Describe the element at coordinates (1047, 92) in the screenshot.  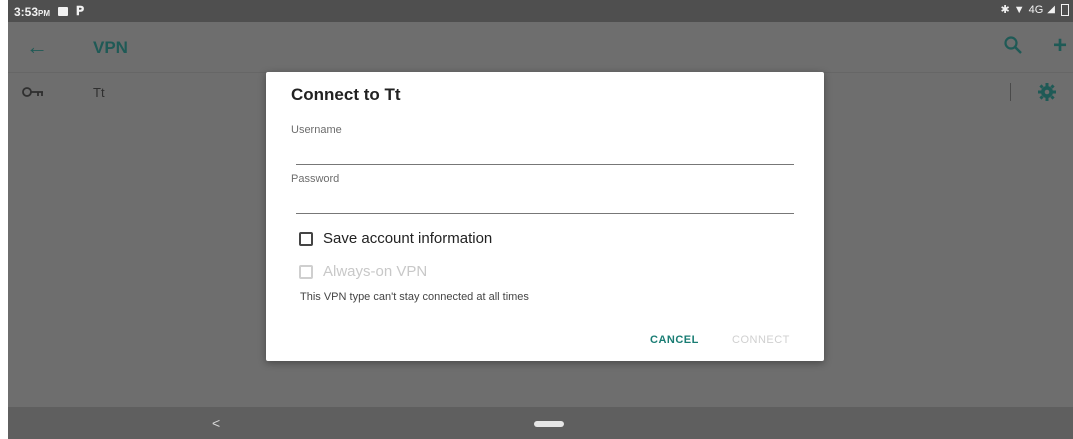
I see `gear-icon` at that location.